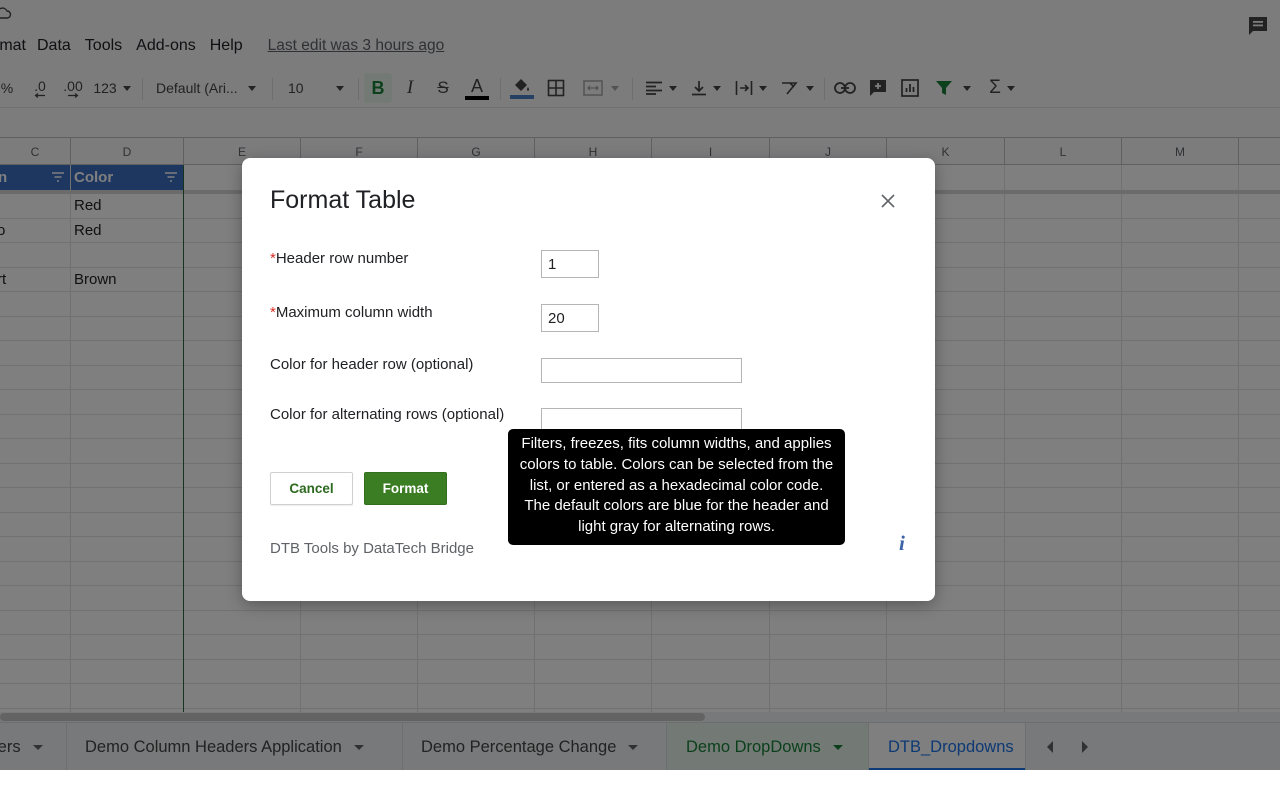  Describe the element at coordinates (372, 364) in the screenshot. I see `header-color-label: Color for header row (optional)` at that location.